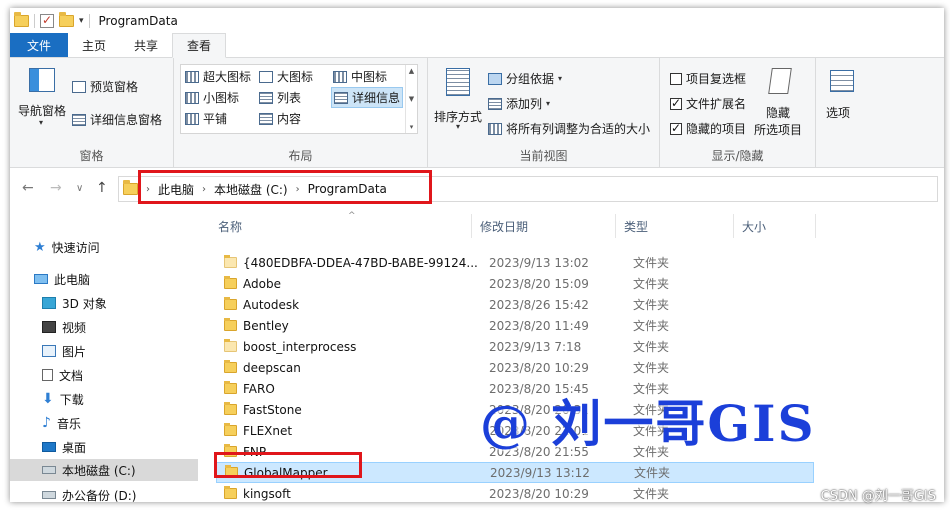 The height and width of the screenshot is (512, 950). Describe the element at coordinates (539, 262) in the screenshot. I see `file-date: 2023/9/13 13:02` at that location.